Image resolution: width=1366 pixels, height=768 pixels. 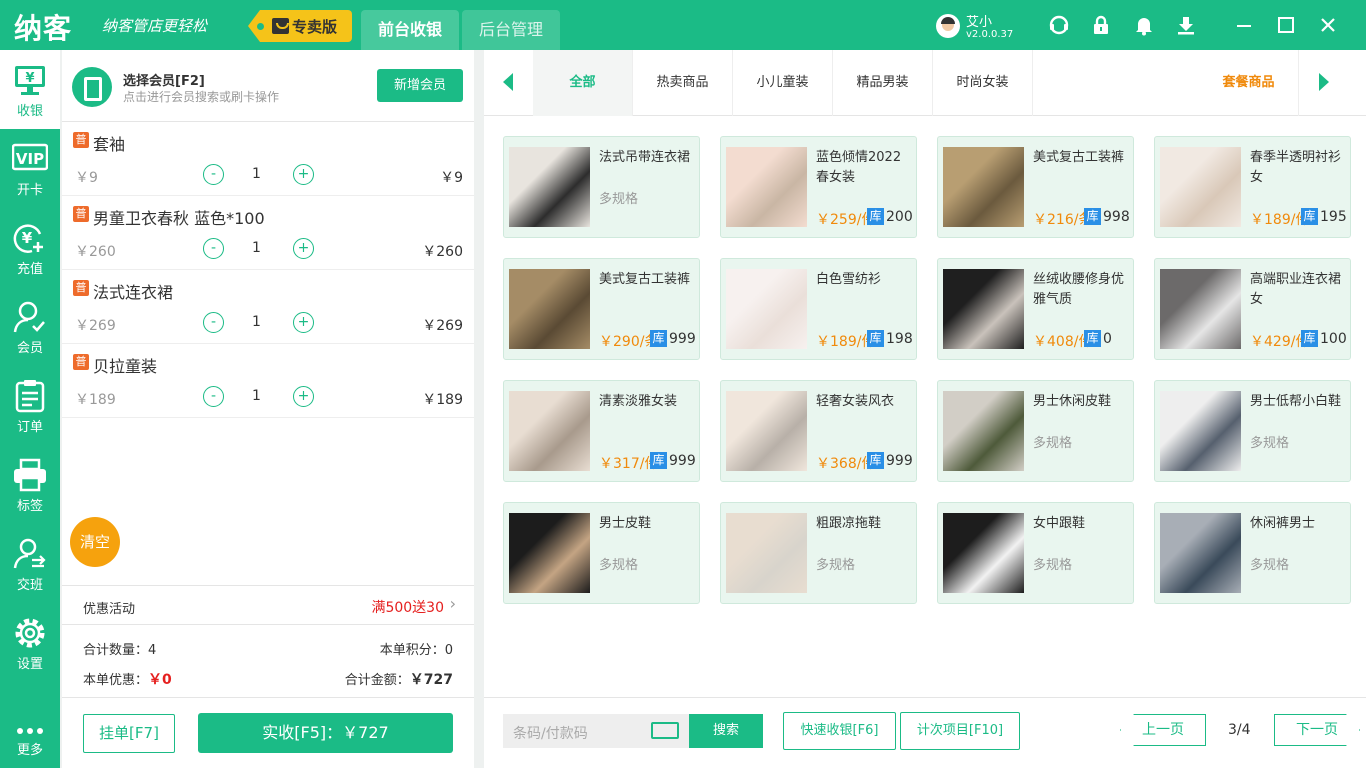 I want to click on sidebar-item-labels: 标签, so click(x=30, y=484).